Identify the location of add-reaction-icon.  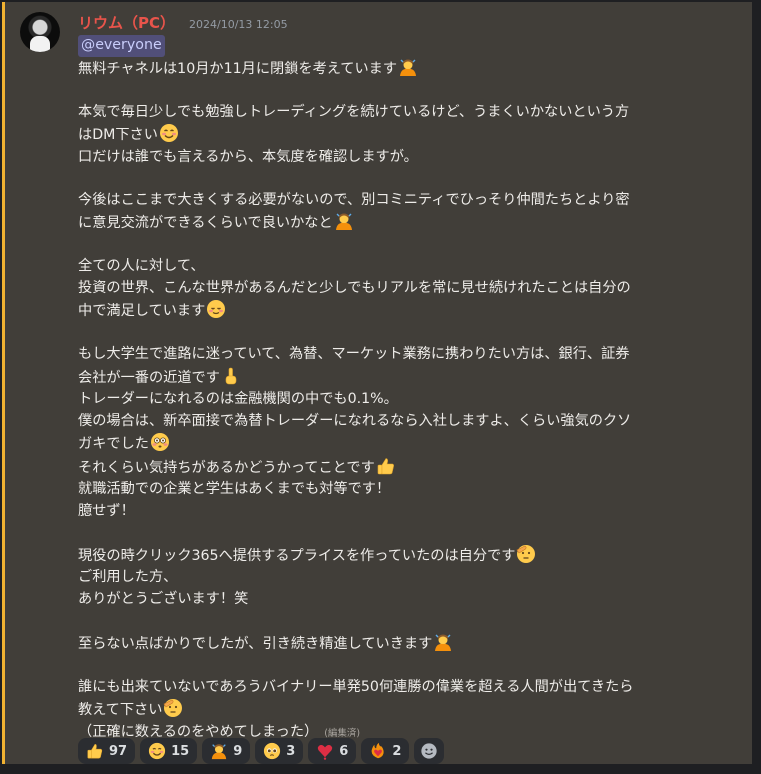
(429, 751).